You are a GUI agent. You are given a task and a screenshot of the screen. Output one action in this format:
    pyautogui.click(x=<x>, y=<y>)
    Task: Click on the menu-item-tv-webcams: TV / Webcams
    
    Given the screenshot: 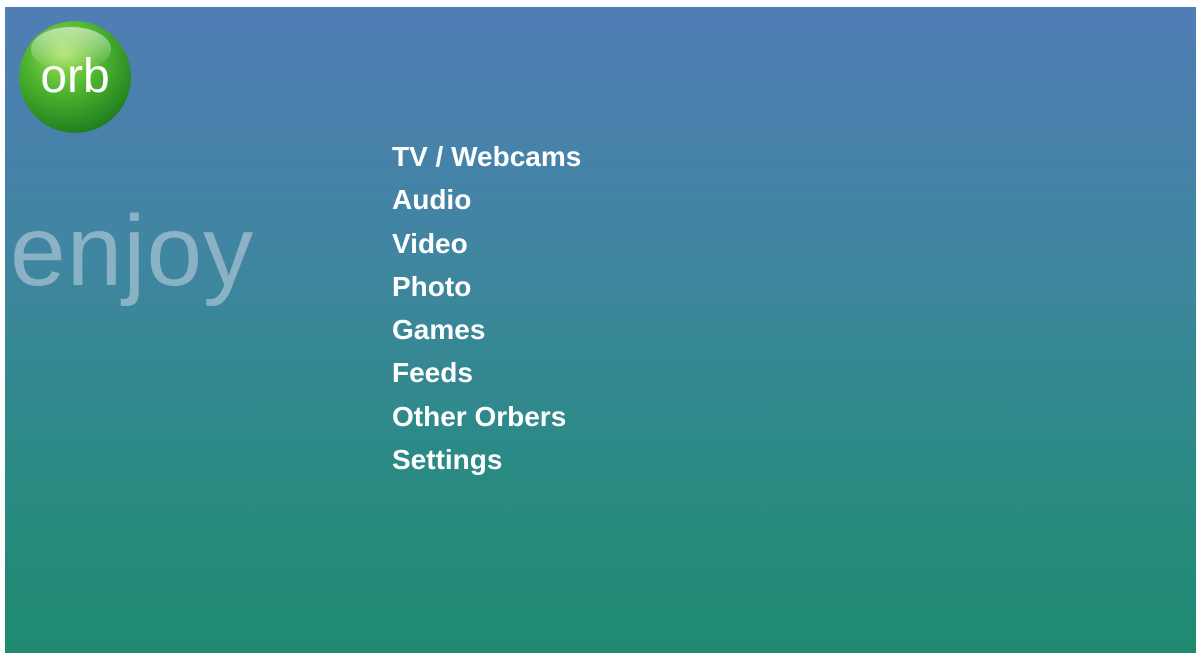 What is the action you would take?
    pyautogui.click(x=486, y=156)
    